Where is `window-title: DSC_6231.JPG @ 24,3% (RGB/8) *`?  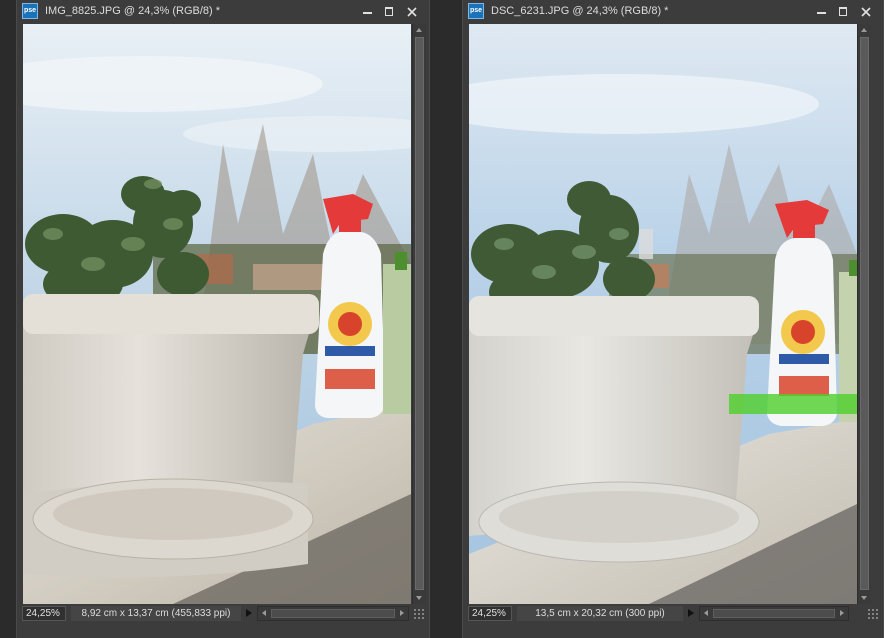
window-title: DSC_6231.JPG @ 24,3% (RGB/8) * is located at coordinates (580, 11).